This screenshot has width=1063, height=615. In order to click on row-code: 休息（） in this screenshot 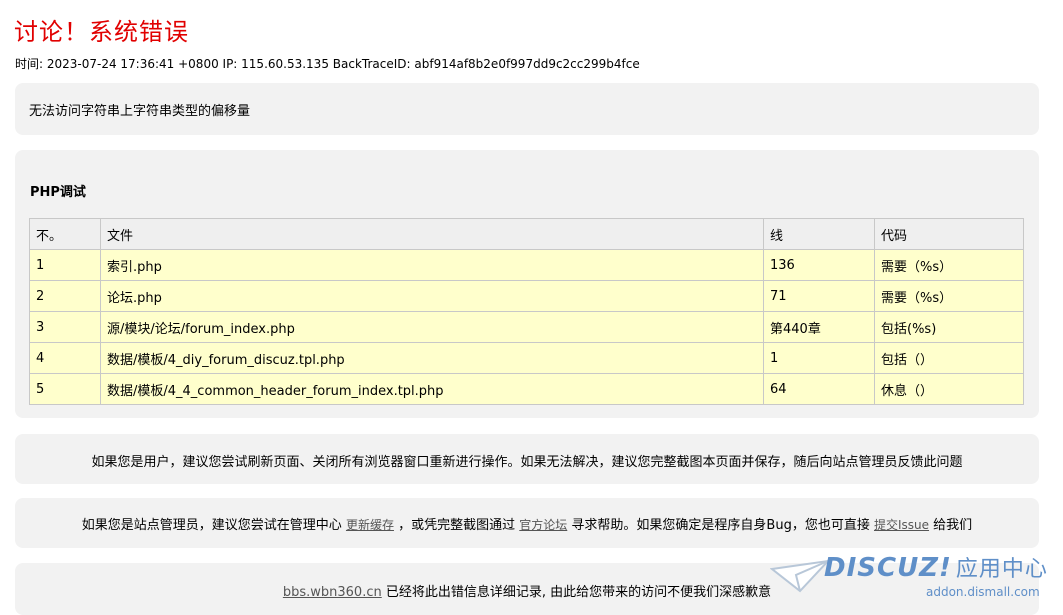, I will do `click(949, 389)`.